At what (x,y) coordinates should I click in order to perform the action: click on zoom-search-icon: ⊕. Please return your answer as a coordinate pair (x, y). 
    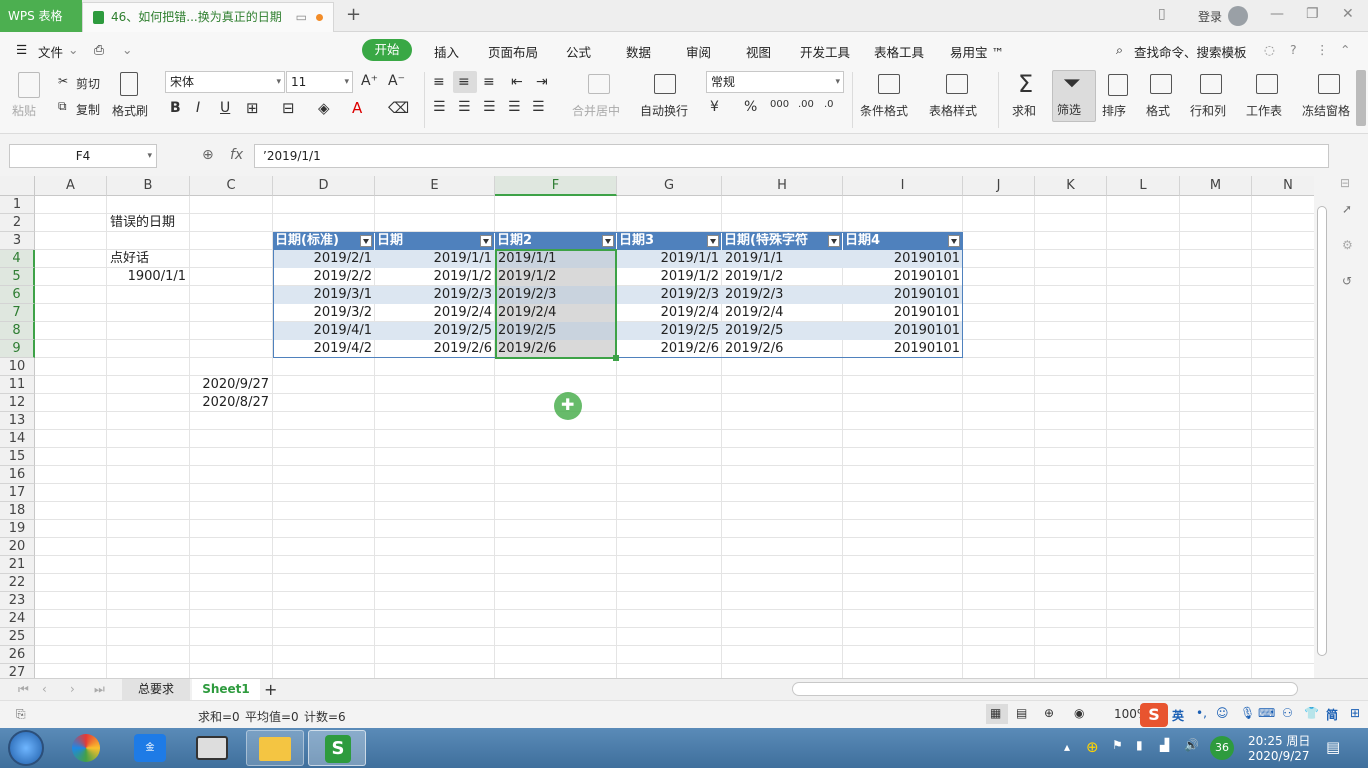
    Looking at the image, I should click on (208, 155).